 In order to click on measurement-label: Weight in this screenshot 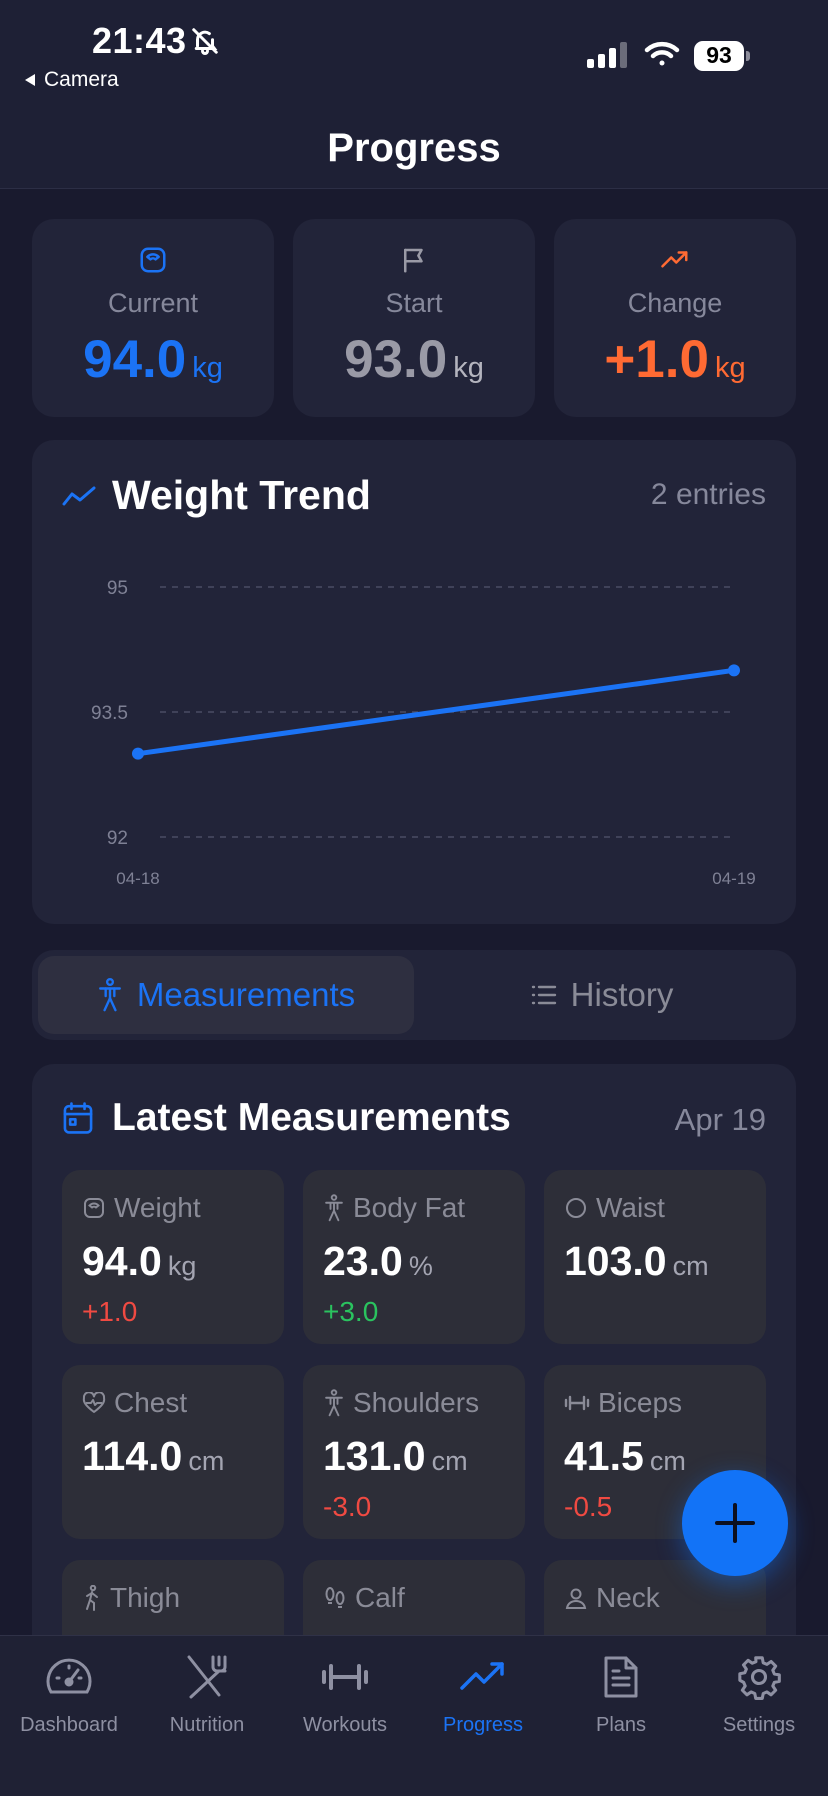, I will do `click(157, 1207)`.